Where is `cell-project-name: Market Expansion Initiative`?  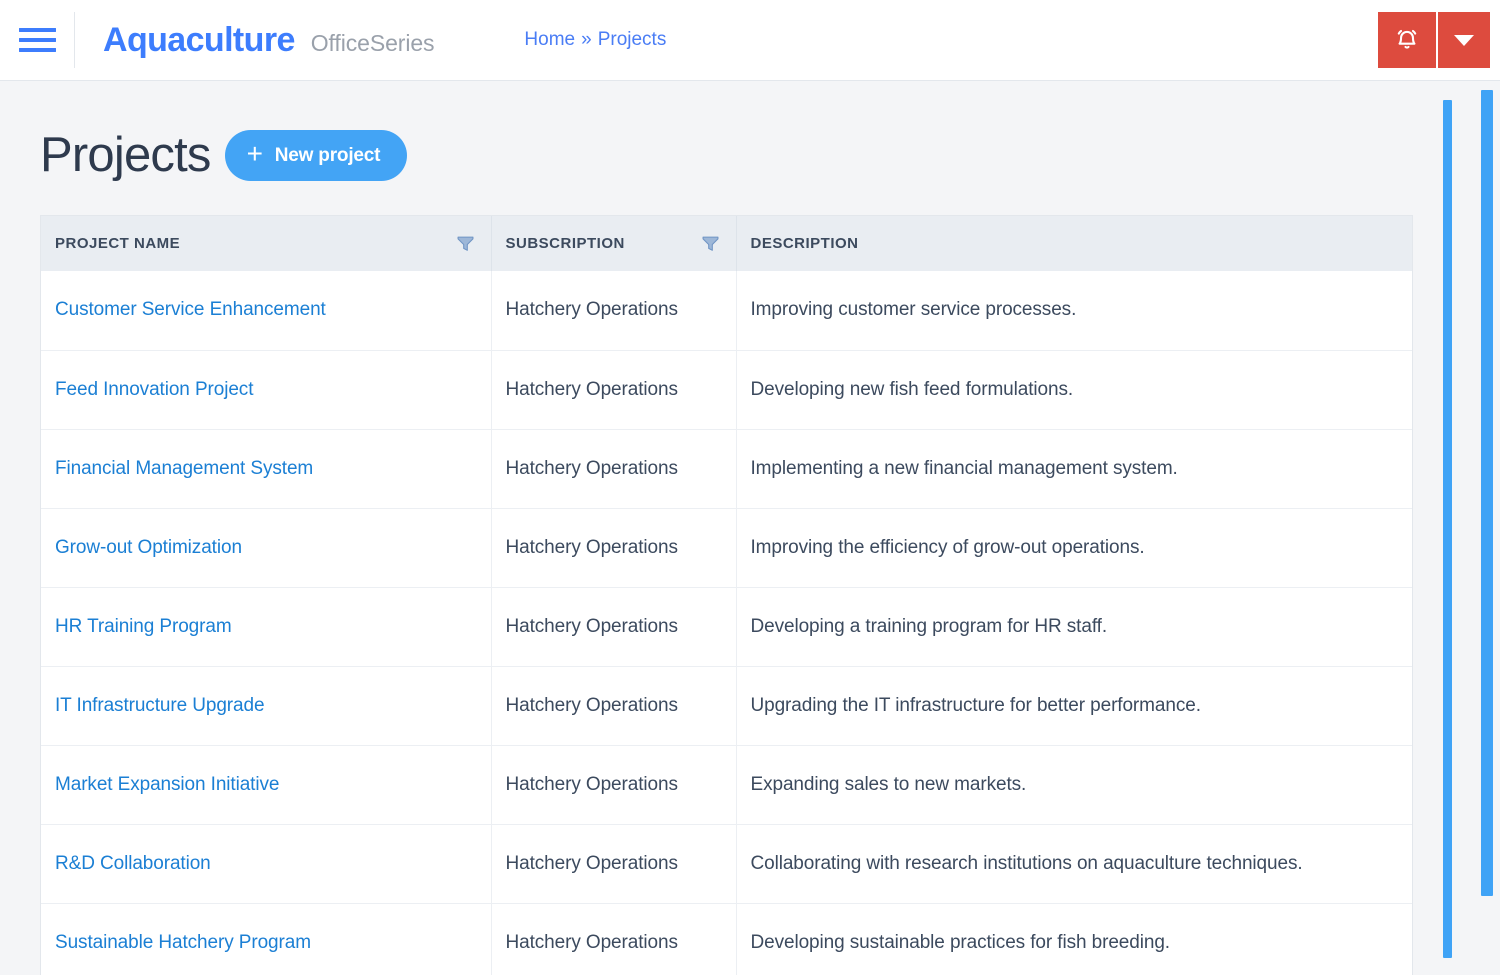
cell-project-name: Market Expansion Initiative is located at coordinates (266, 785).